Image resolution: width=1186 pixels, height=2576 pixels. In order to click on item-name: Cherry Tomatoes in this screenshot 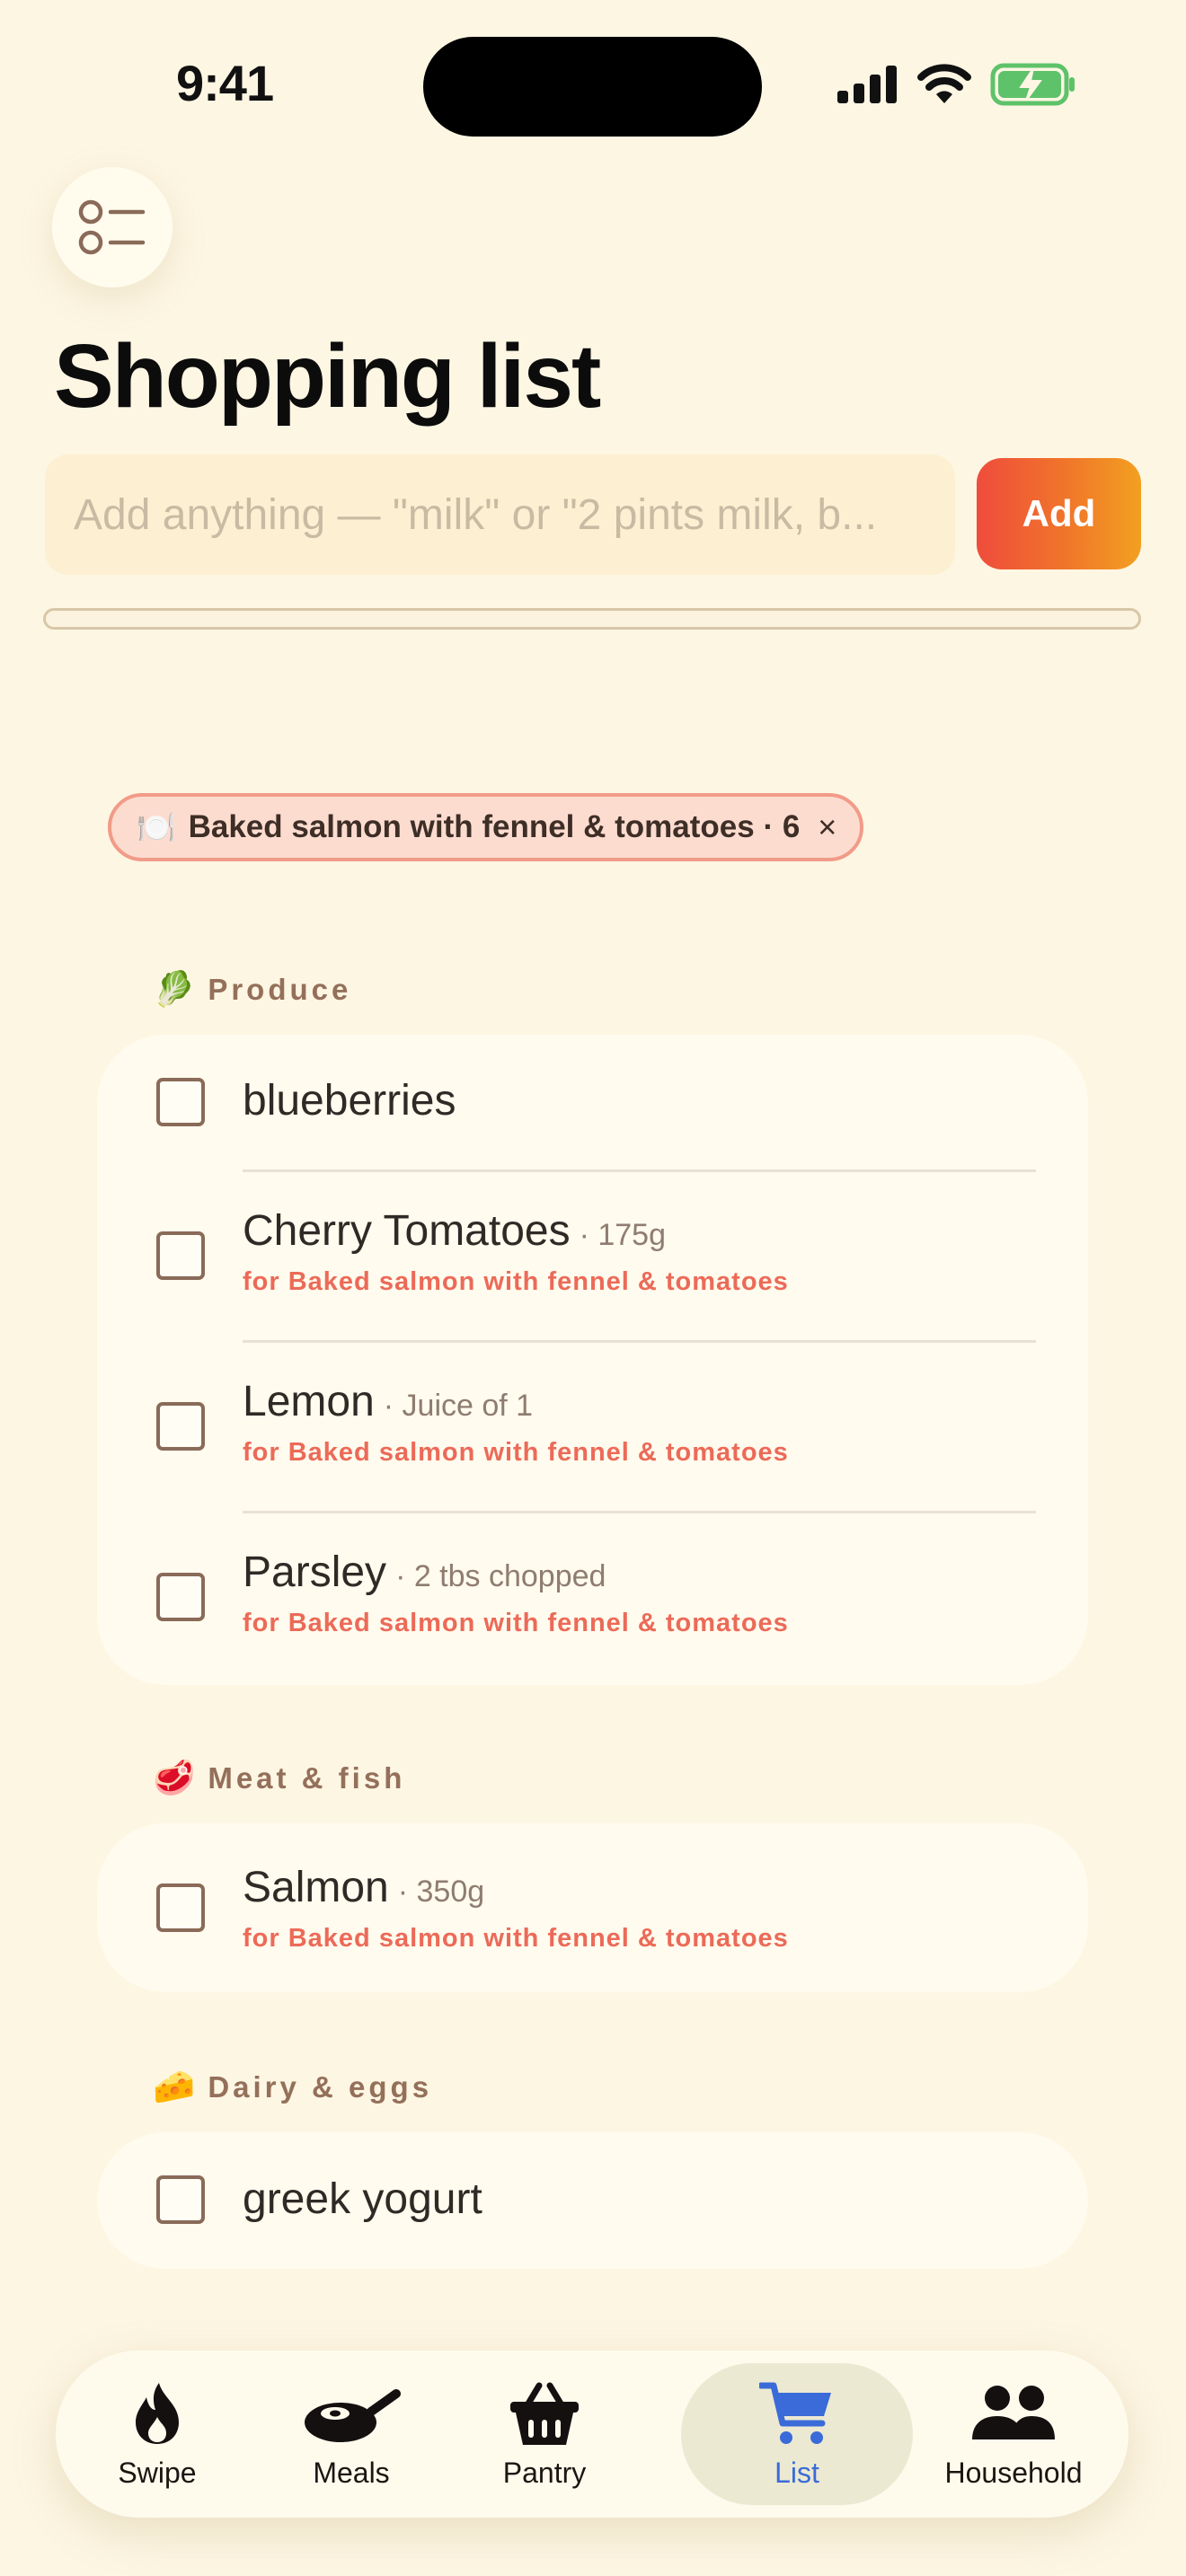, I will do `click(407, 1231)`.